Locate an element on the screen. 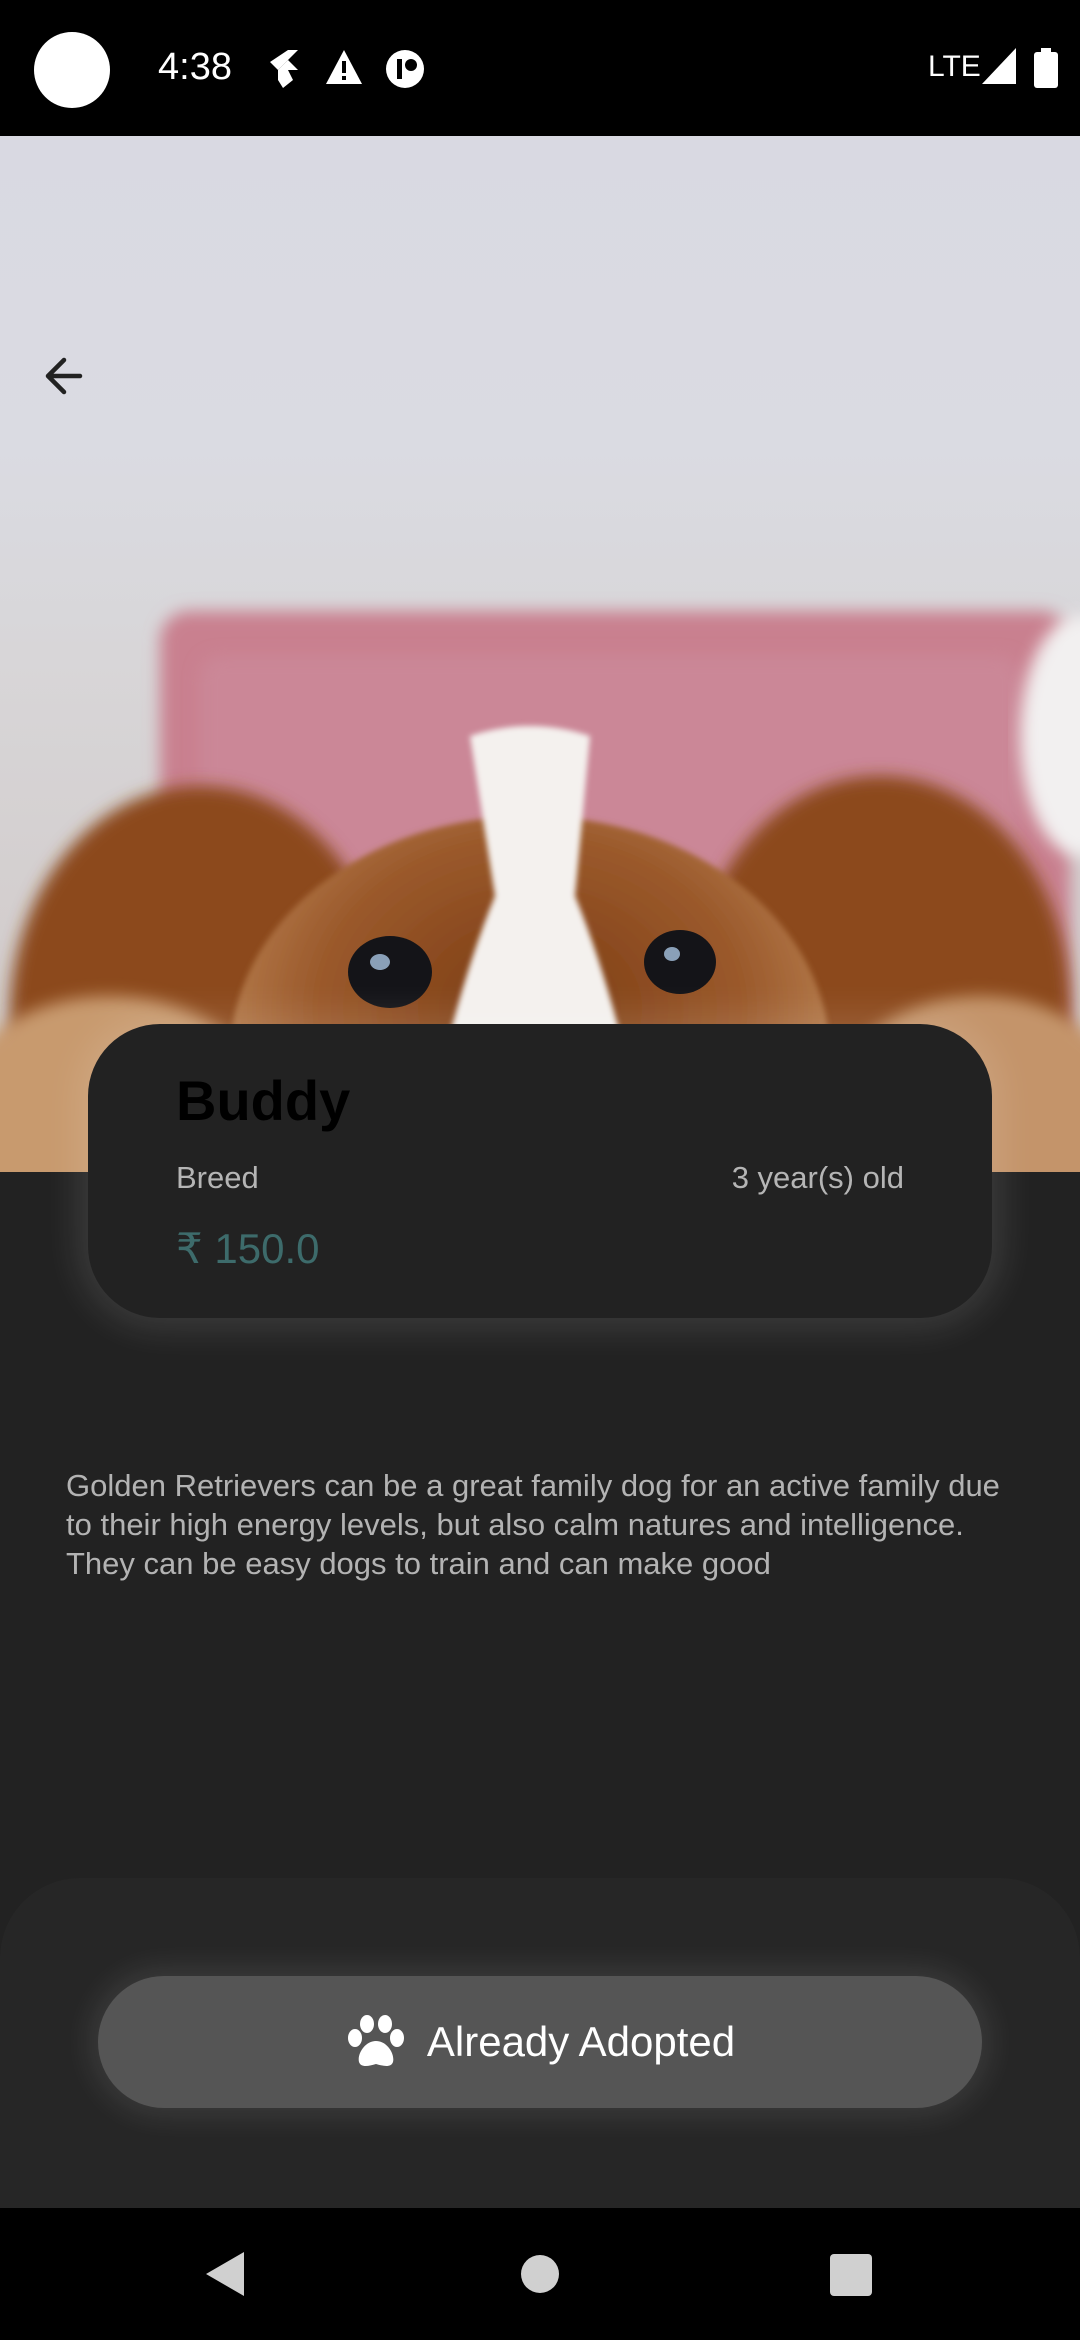 The height and width of the screenshot is (2340, 1080). camera-cutout is located at coordinates (72, 70).